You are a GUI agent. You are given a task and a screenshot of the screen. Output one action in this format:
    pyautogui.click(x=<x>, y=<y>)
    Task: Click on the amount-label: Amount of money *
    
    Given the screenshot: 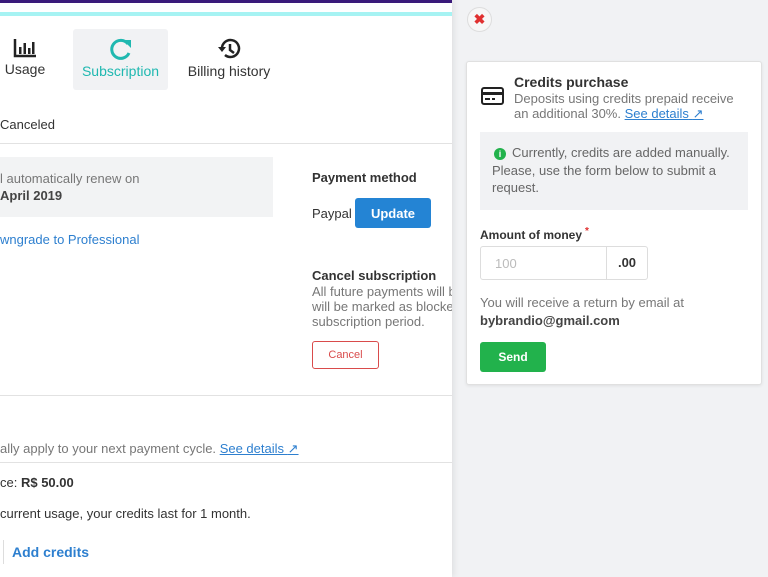 What is the action you would take?
    pyautogui.click(x=534, y=234)
    